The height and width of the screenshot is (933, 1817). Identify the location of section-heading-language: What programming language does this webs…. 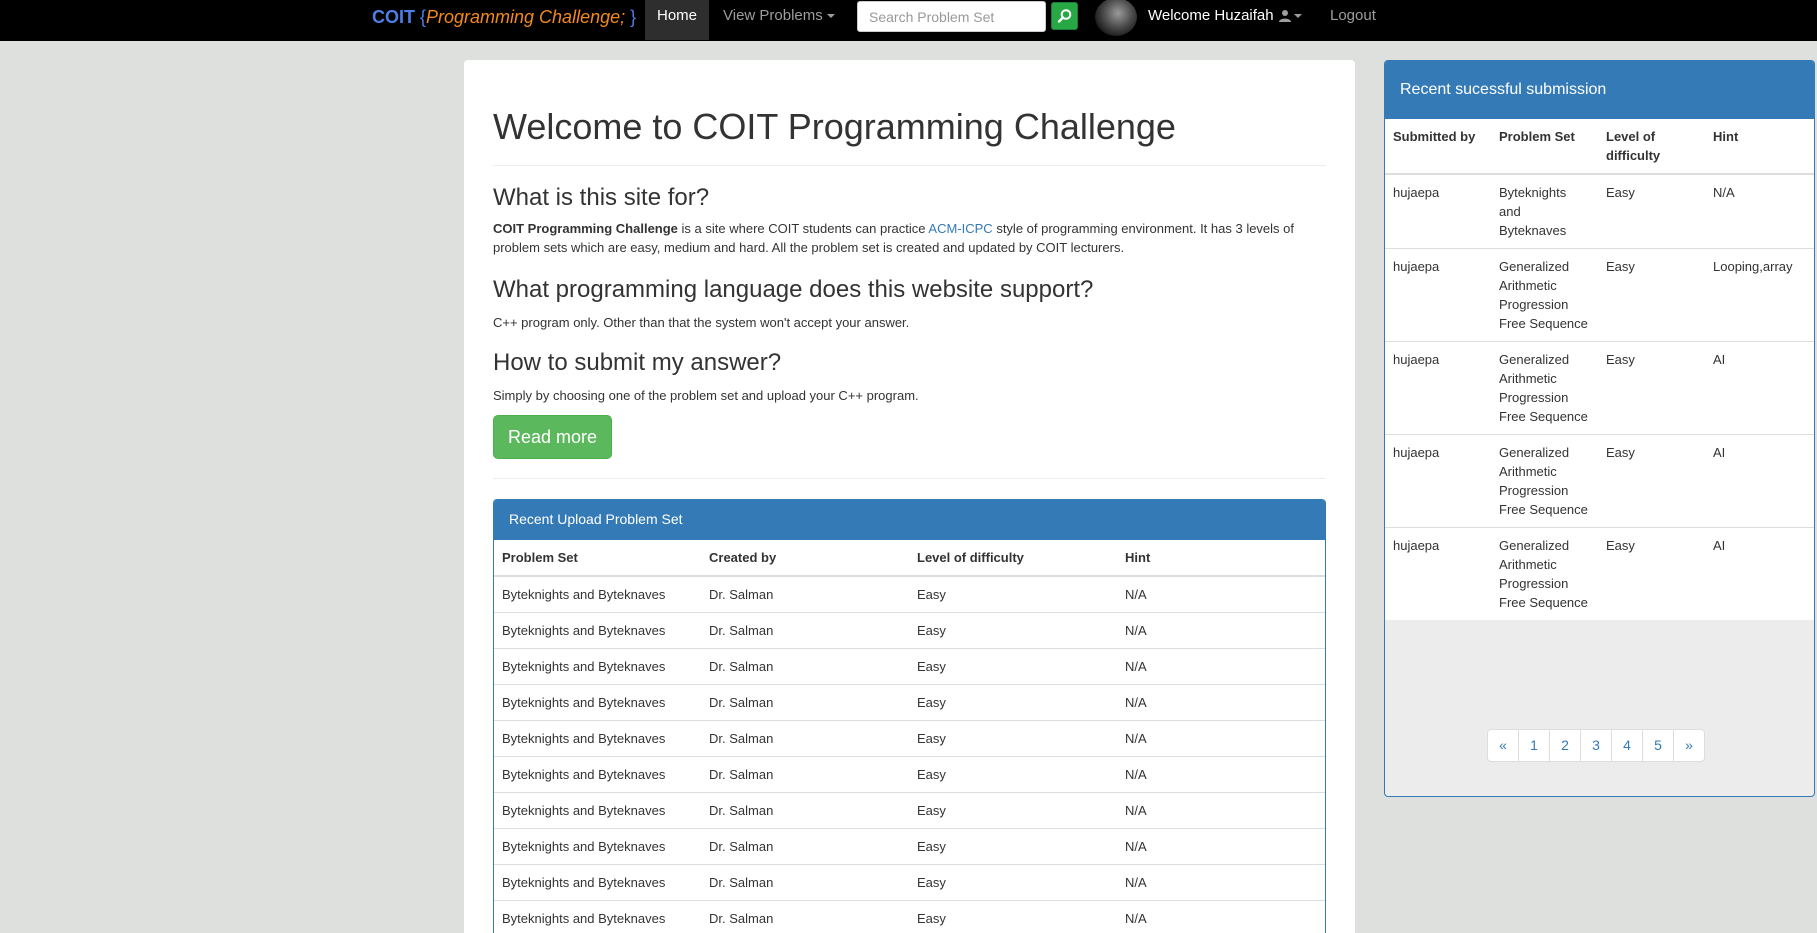
(793, 289).